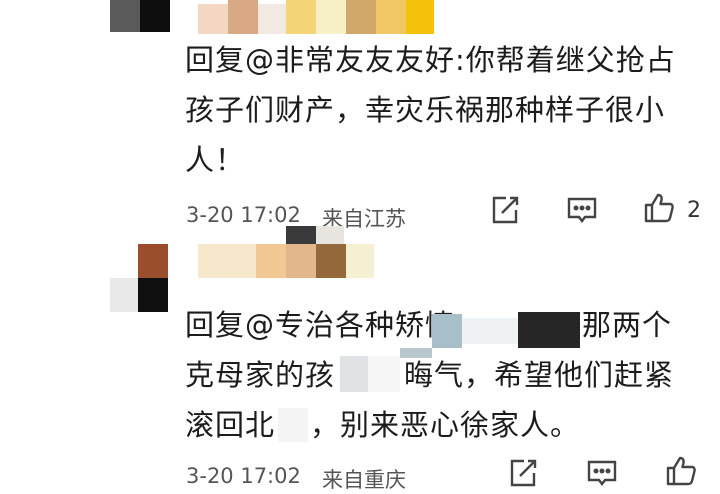 The width and height of the screenshot is (720, 494). What do you see at coordinates (215, 160) in the screenshot?
I see `reply-text-line: 人！` at bounding box center [215, 160].